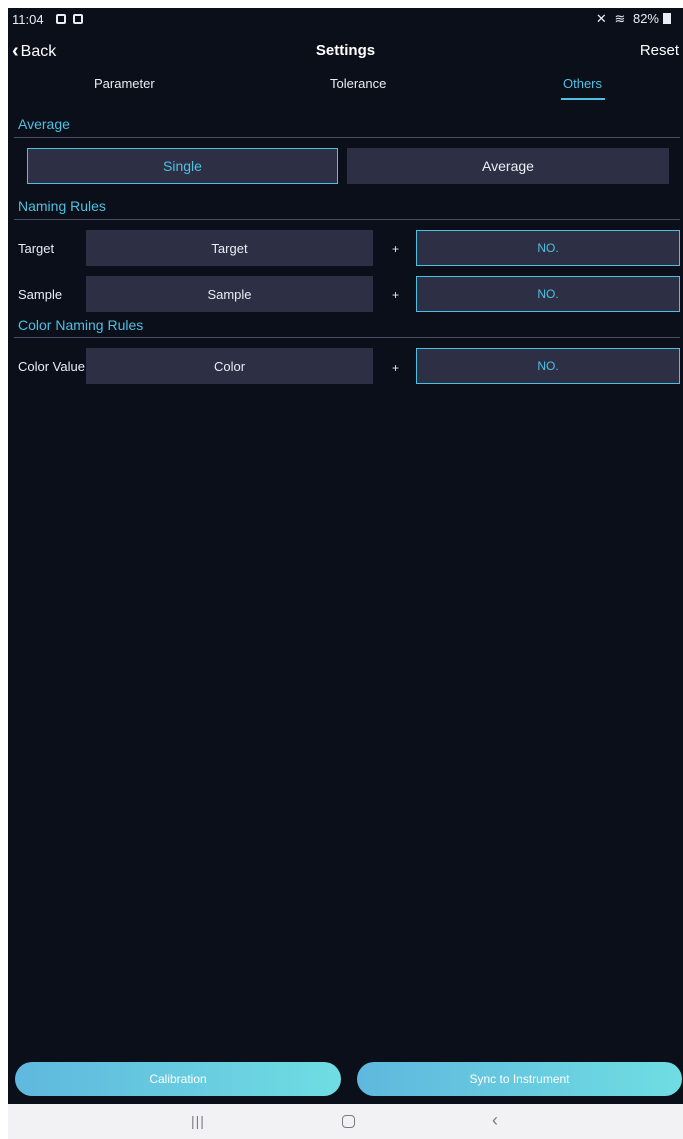 The width and height of the screenshot is (683, 1139). I want to click on nav-bar: ‹ Back Settings Reset, so click(345, 50).